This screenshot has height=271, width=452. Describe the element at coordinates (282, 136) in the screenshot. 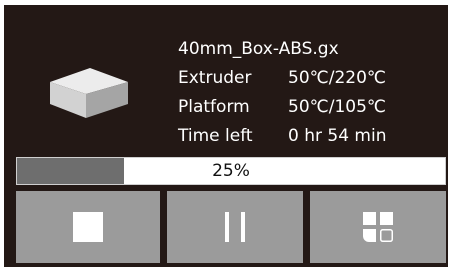

I see `time-left-row: Time left 0 hr 54 min` at that location.